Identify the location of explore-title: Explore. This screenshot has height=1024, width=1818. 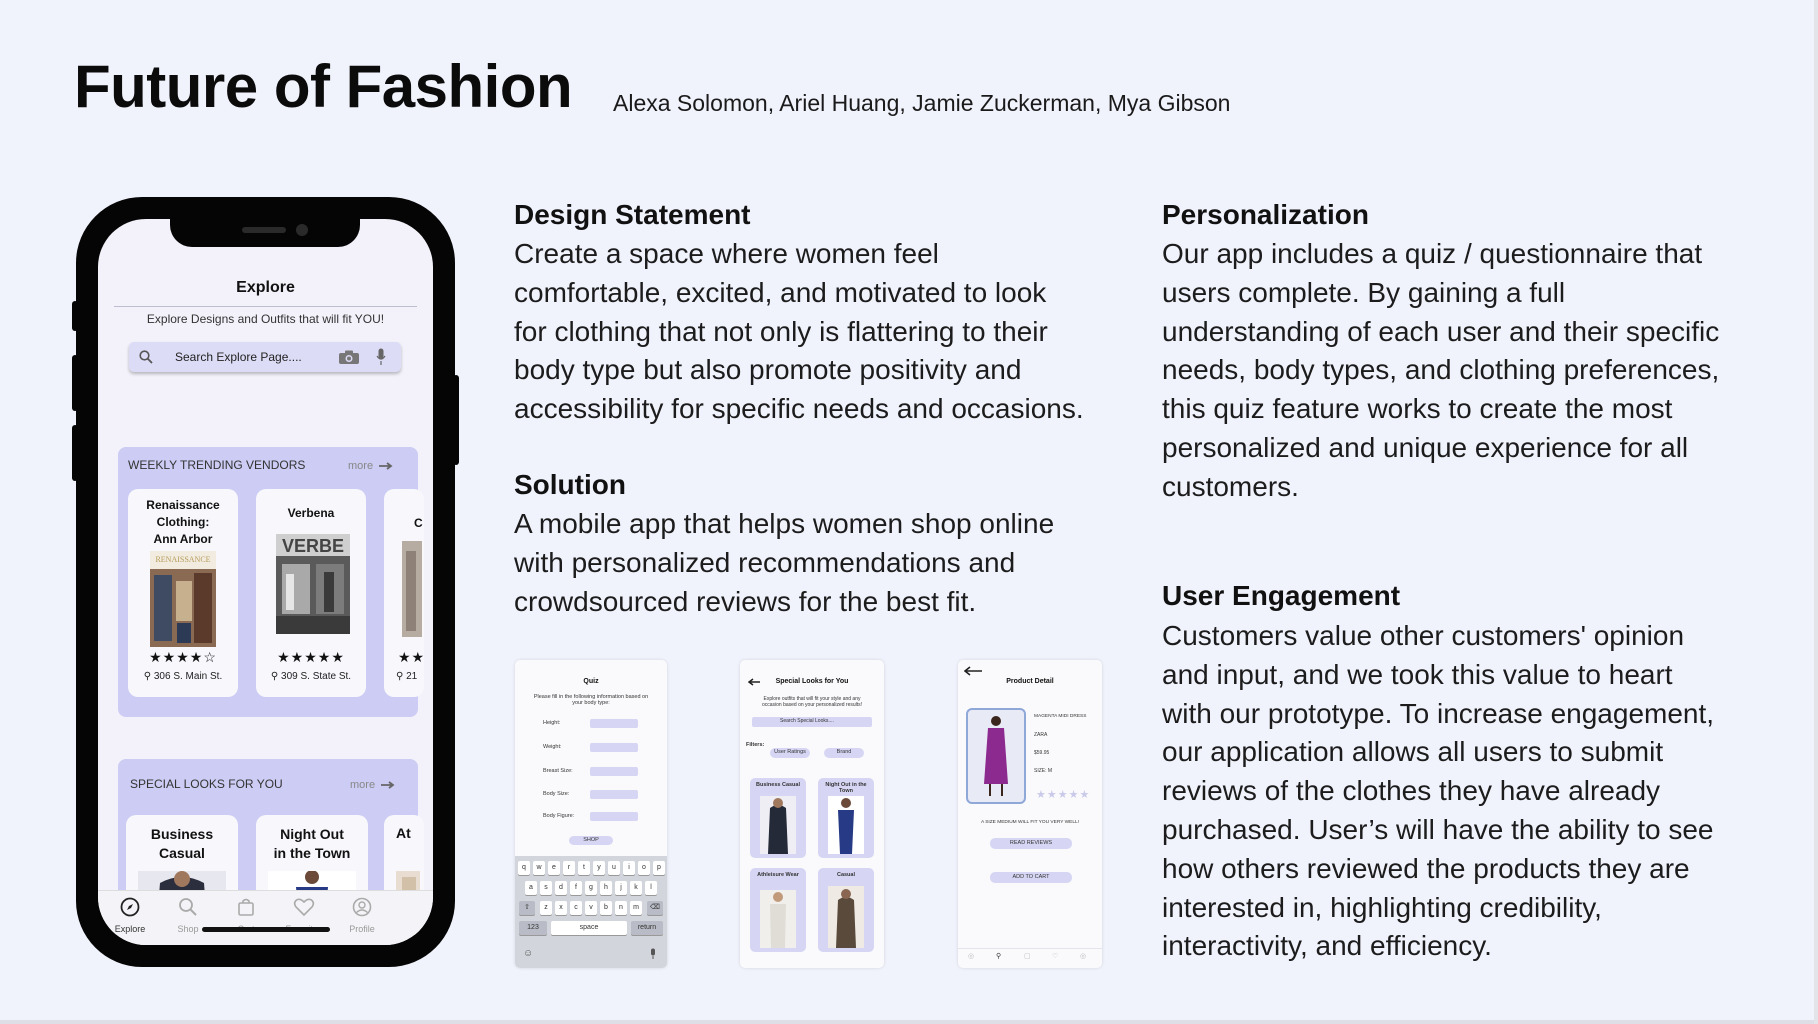
(265, 287).